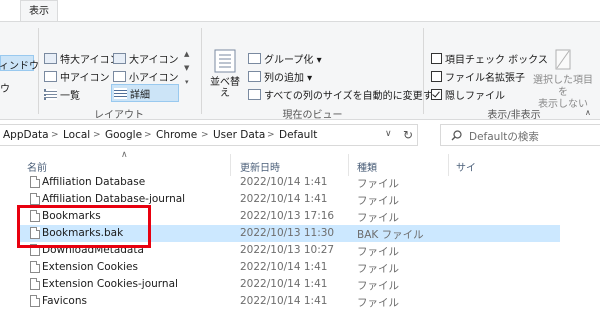  What do you see at coordinates (225, 82) in the screenshot?
I see `sort-by-label-1: 並べ替` at bounding box center [225, 82].